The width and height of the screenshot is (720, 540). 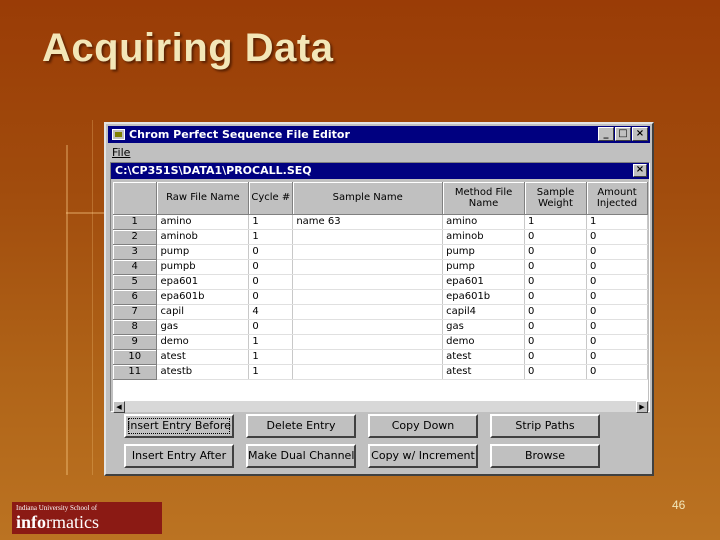 I want to click on browse-button: Browse, so click(x=545, y=456).